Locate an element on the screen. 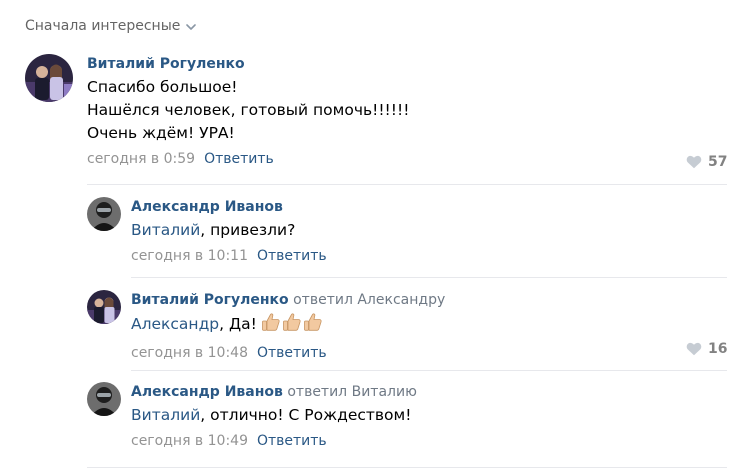  comment-meta: сегодня в 10:49 Ответить is located at coordinates (274, 441).